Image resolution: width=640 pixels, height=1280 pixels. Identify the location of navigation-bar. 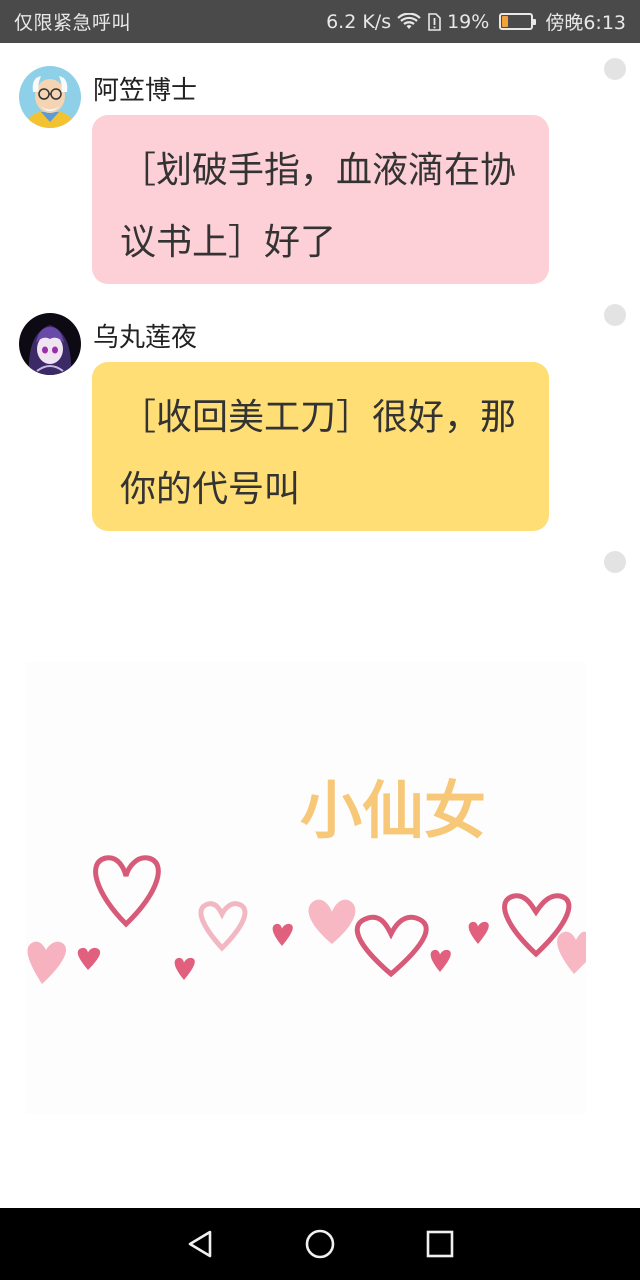
(320, 1244).